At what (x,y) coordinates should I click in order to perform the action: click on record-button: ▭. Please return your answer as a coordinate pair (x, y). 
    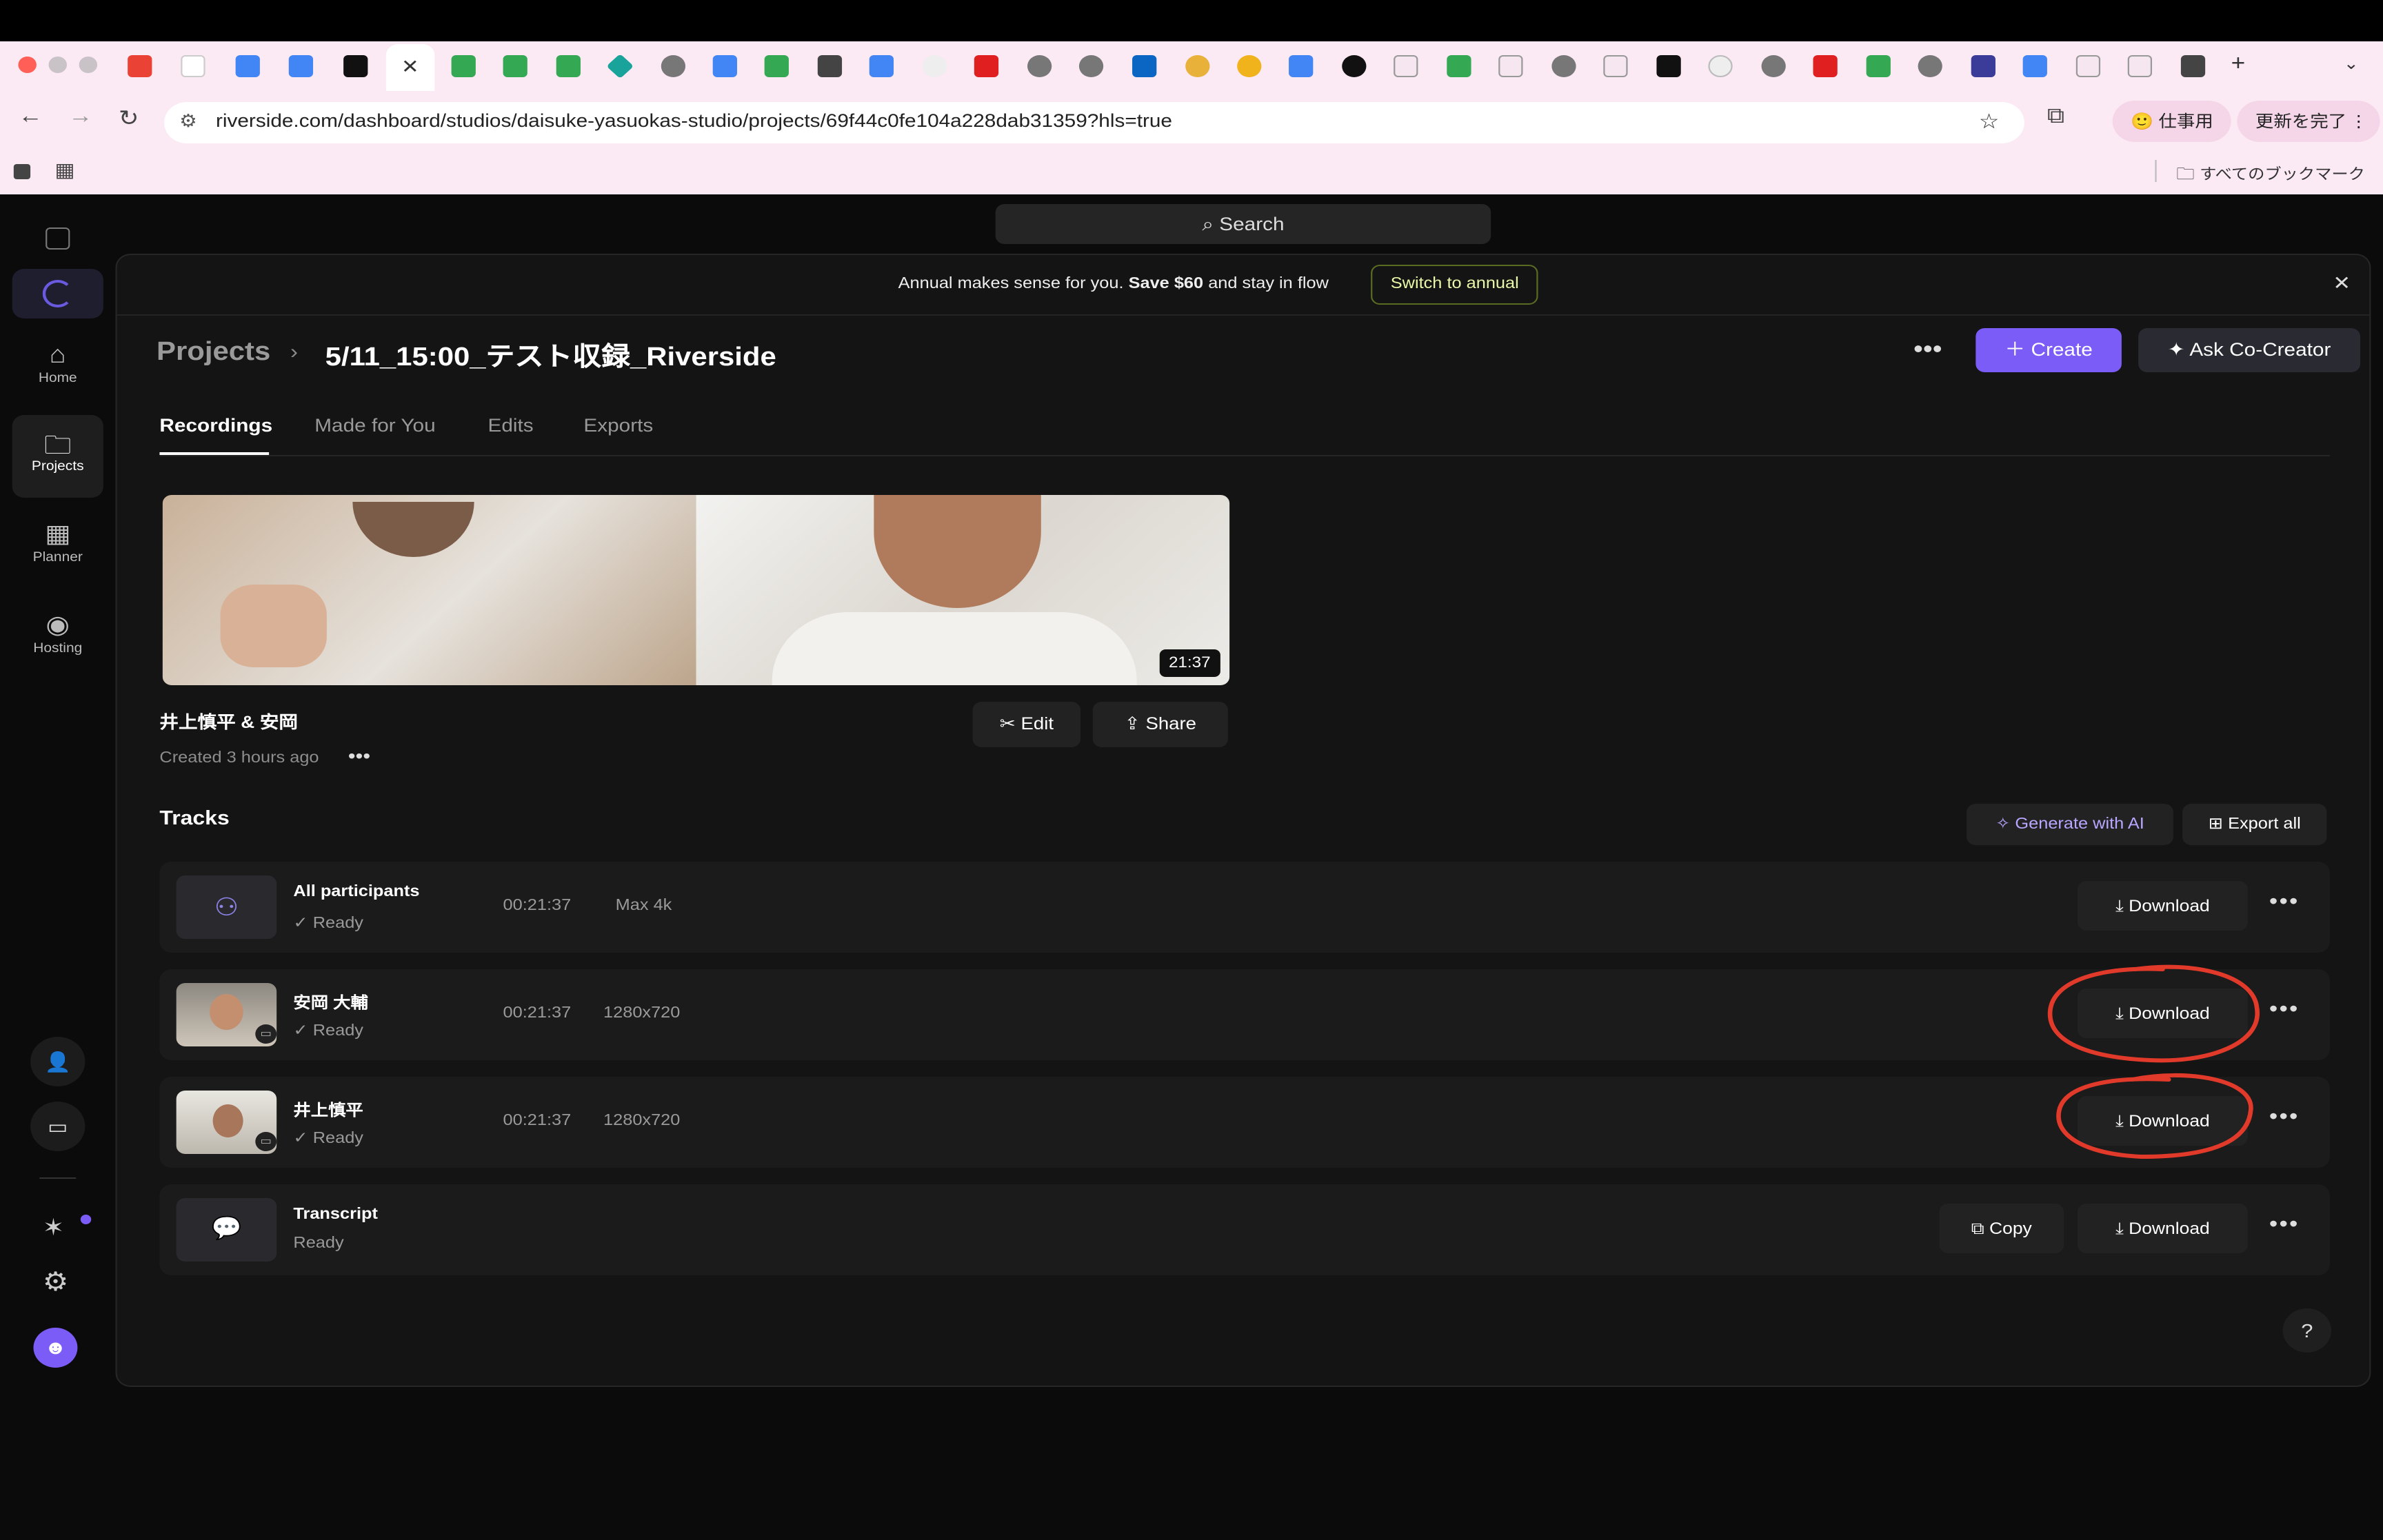
    Looking at the image, I should click on (58, 1127).